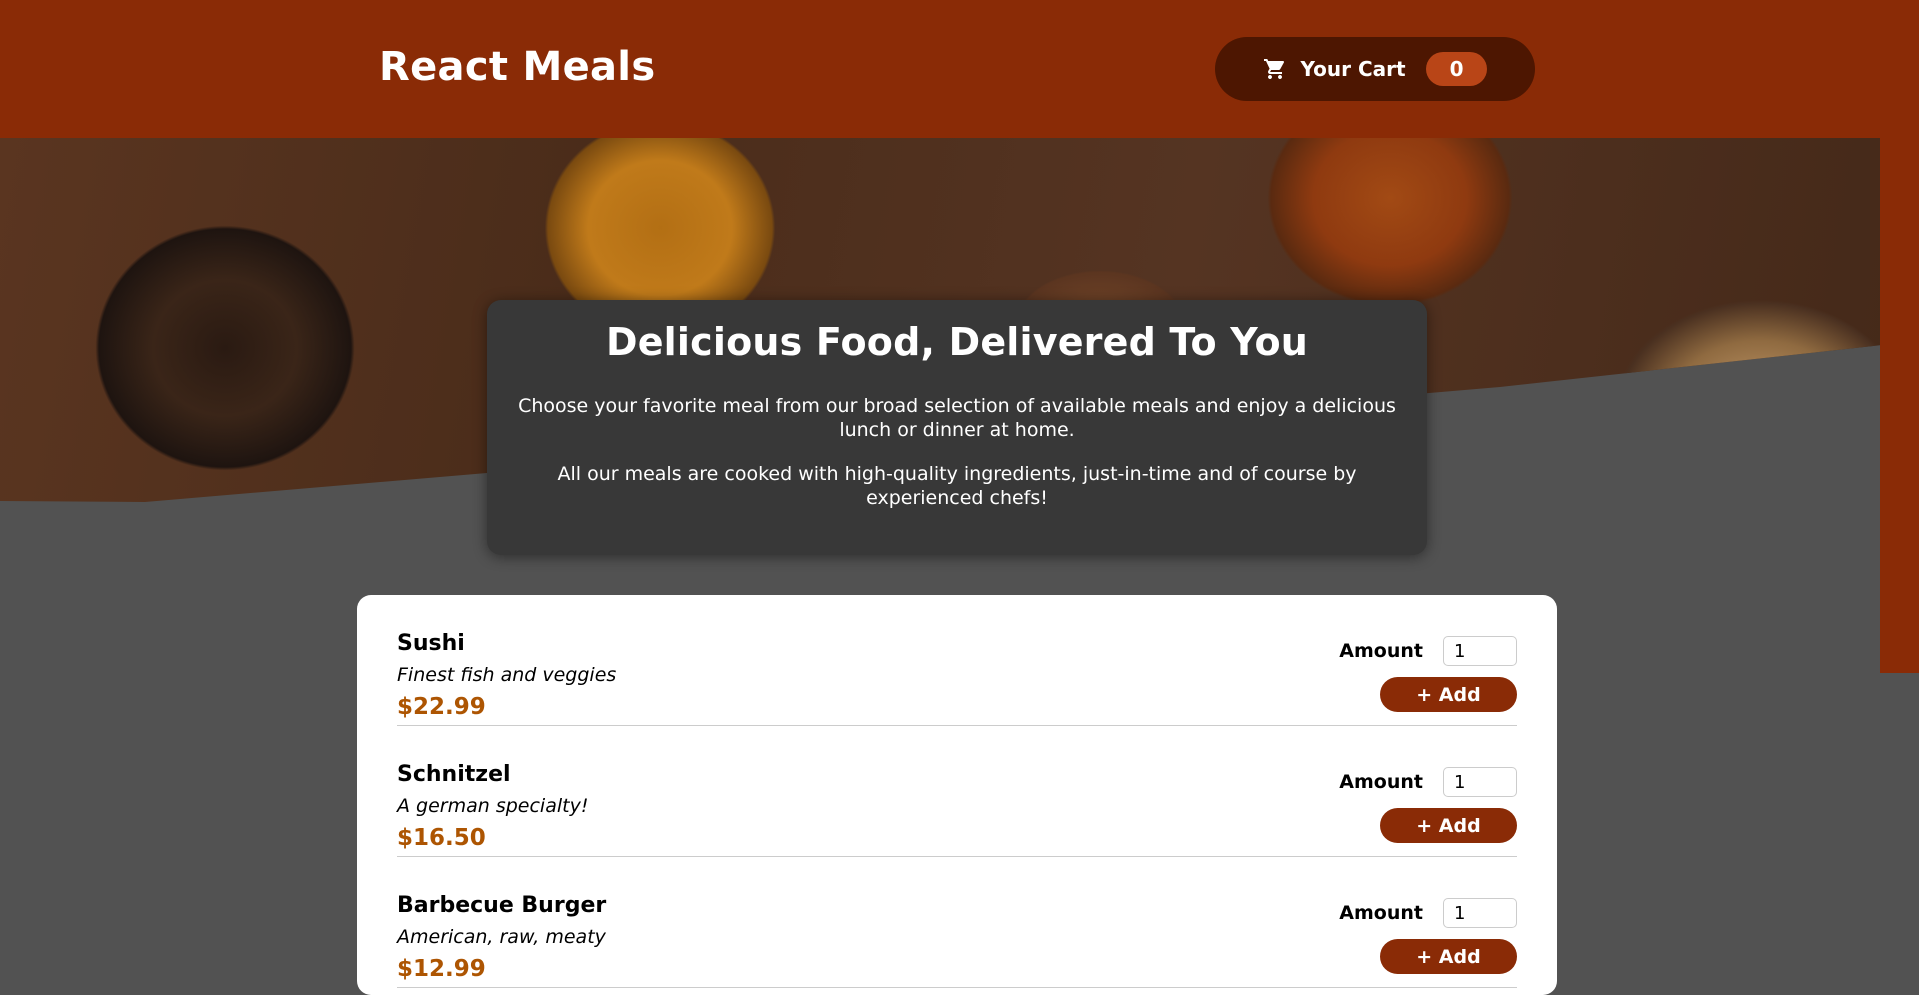 The image size is (1919, 995). Describe the element at coordinates (1899, 405) in the screenshot. I see `hero-edge-strip` at that location.